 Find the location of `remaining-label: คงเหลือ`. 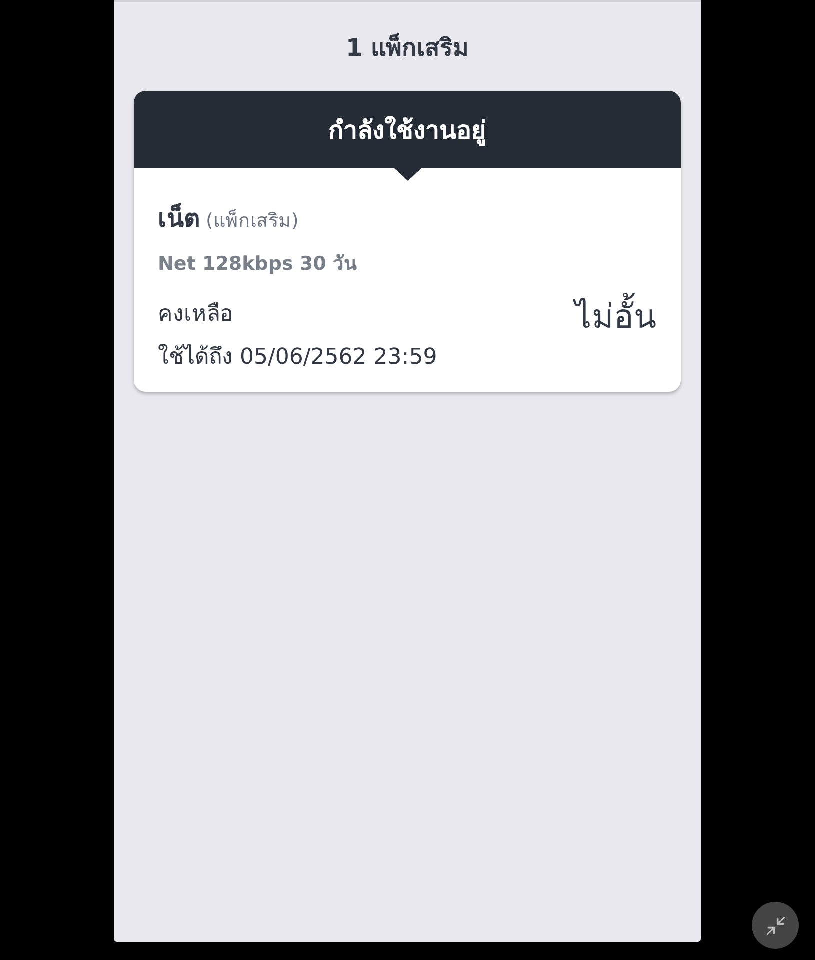

remaining-label: คงเหลือ is located at coordinates (196, 315).